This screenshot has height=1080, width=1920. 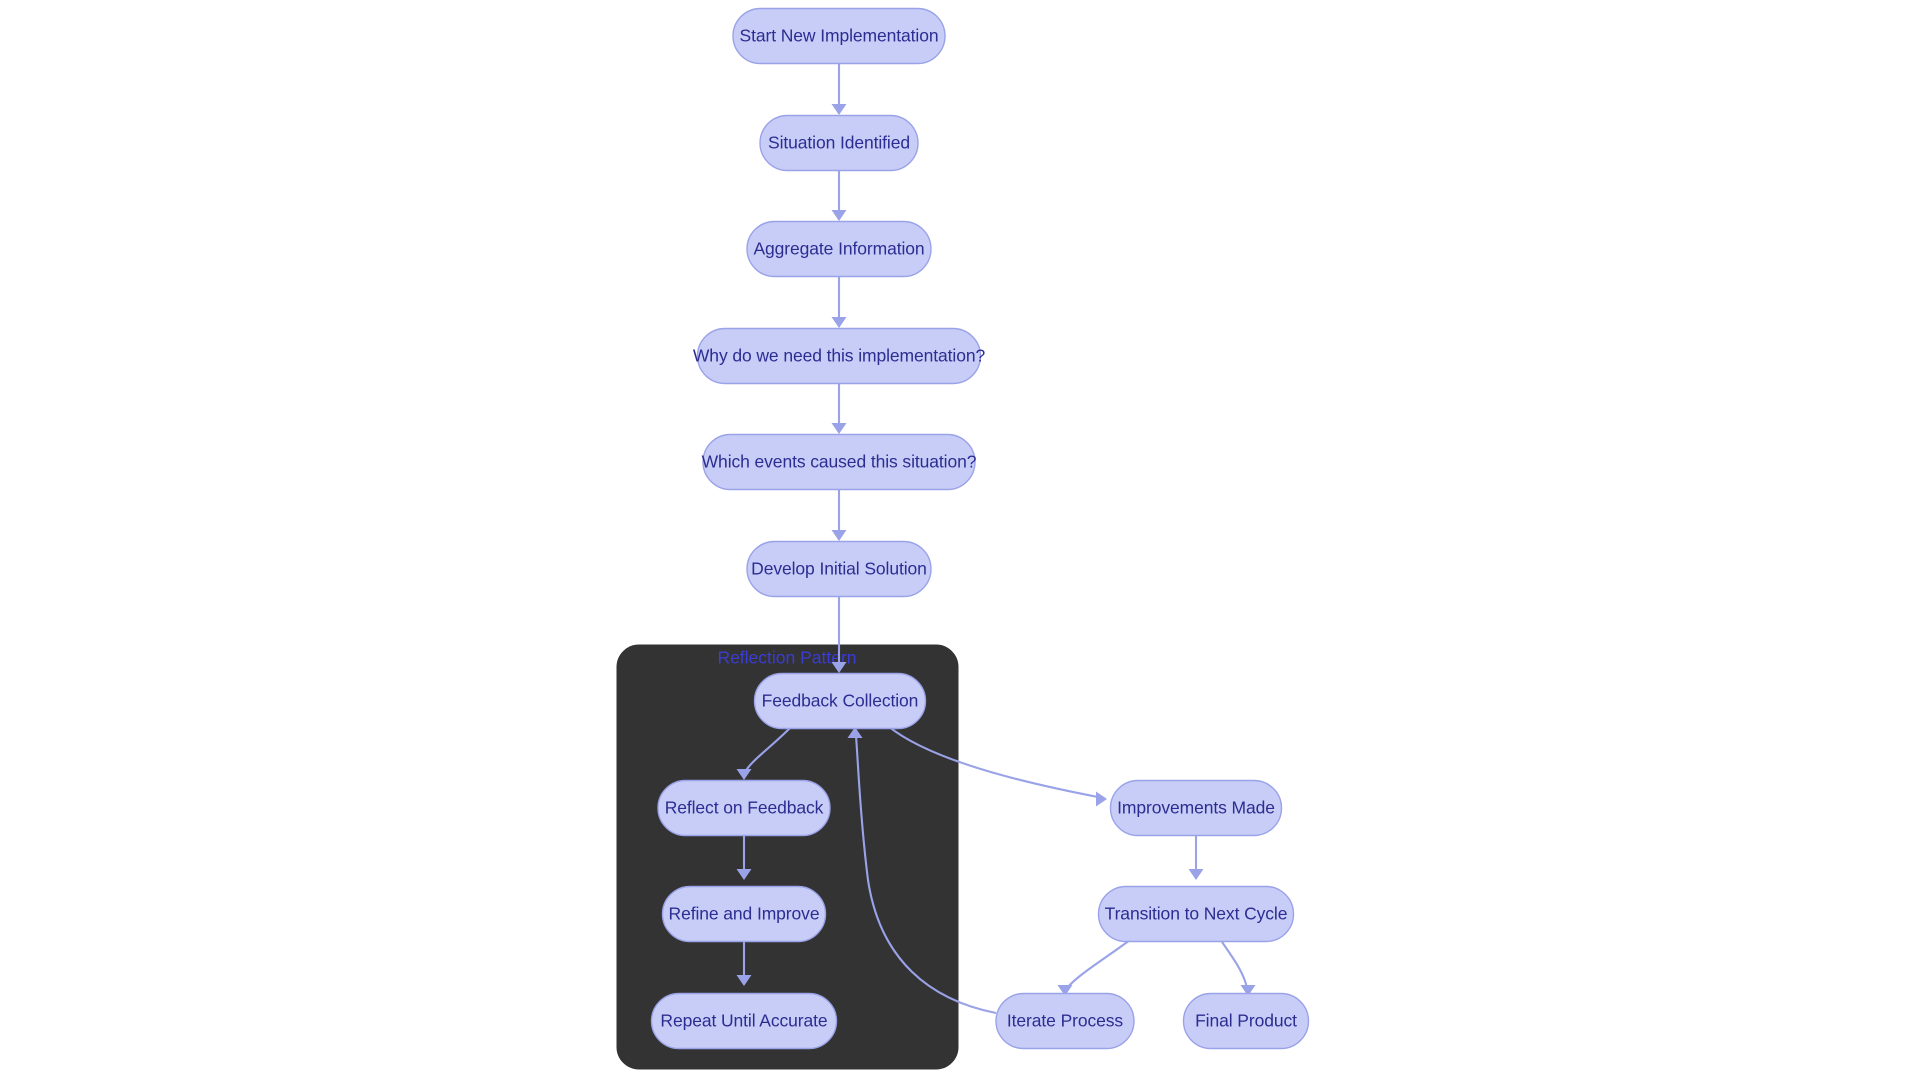 I want to click on node-events: Which events caused this situation?, so click(x=839, y=462).